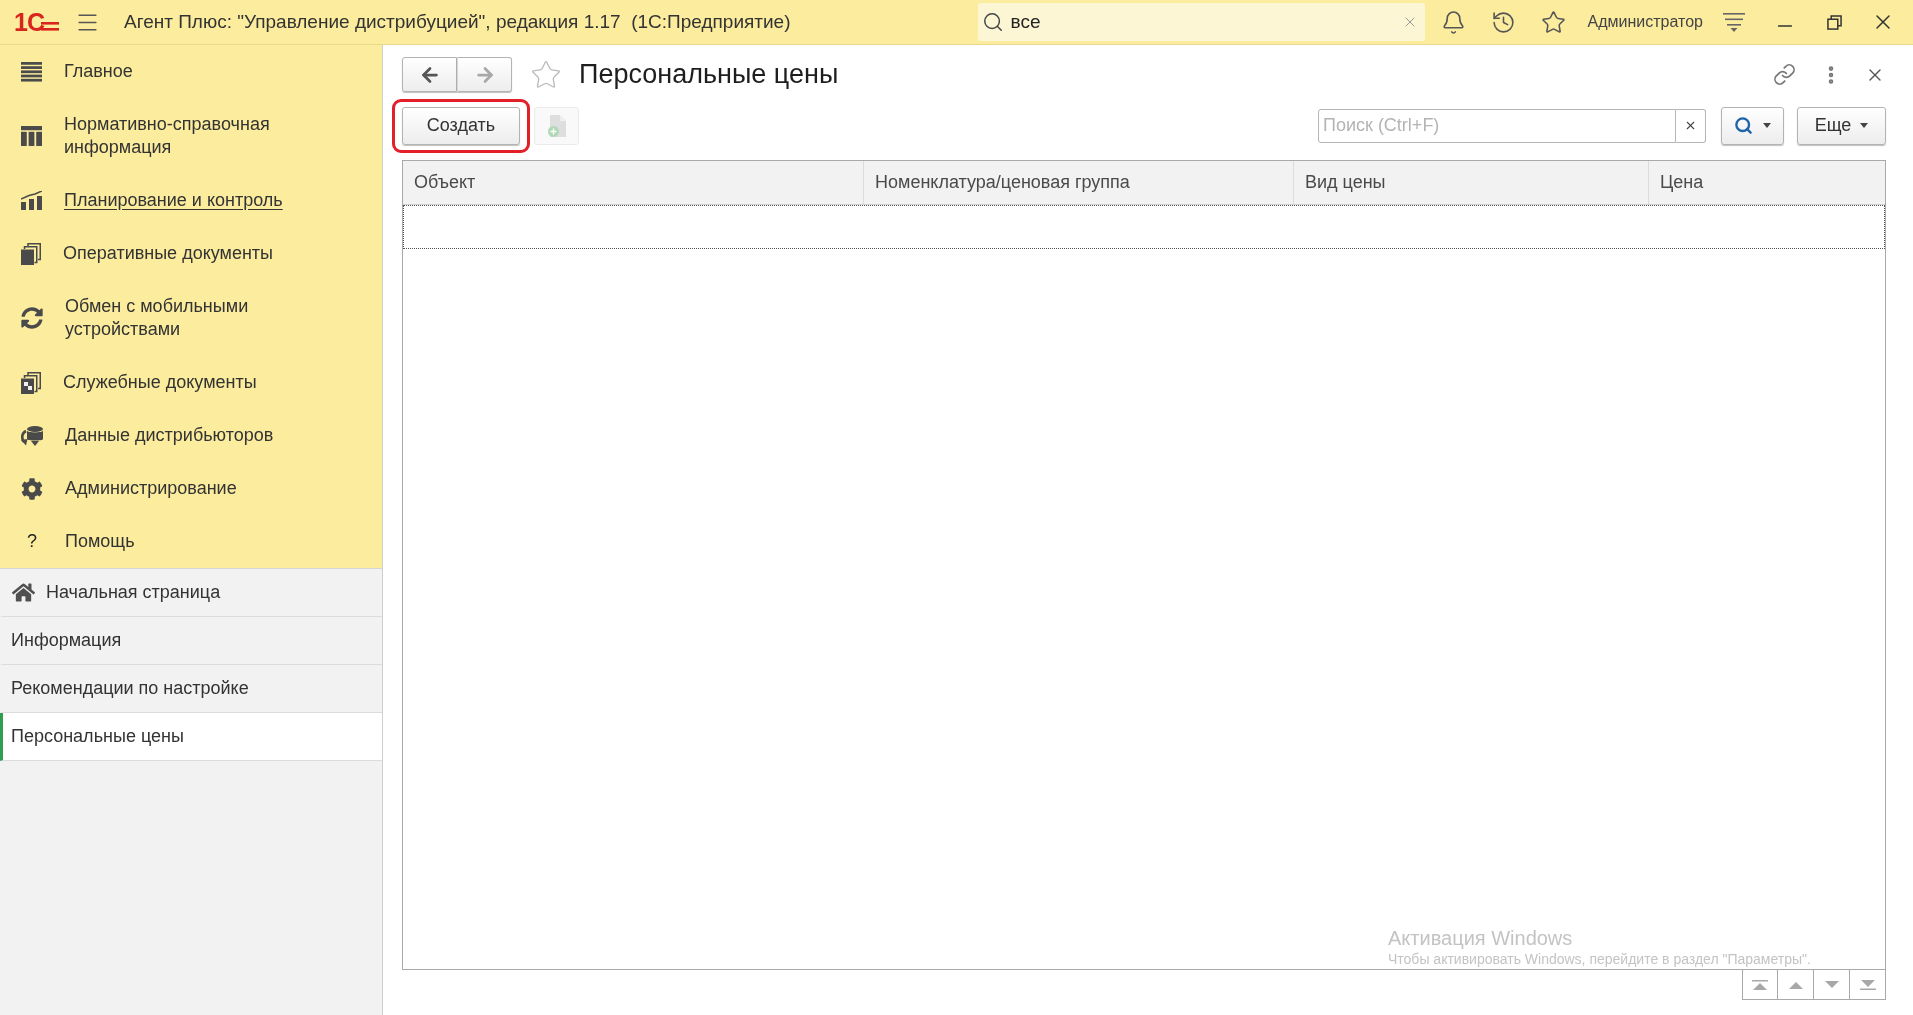  Describe the element at coordinates (1834, 22) in the screenshot. I see `restore-icon` at that location.